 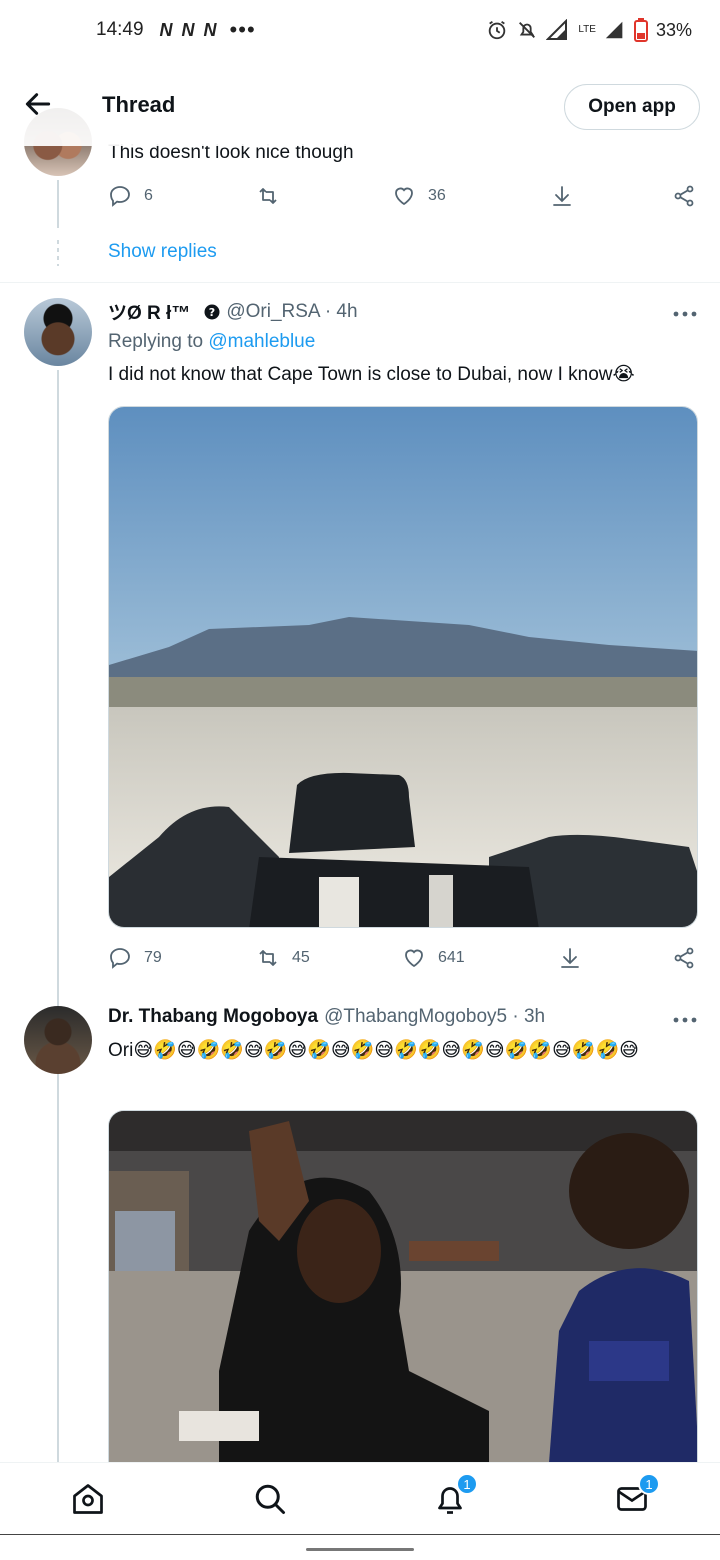 I want to click on messages-badge: 1, so click(x=649, y=1484).